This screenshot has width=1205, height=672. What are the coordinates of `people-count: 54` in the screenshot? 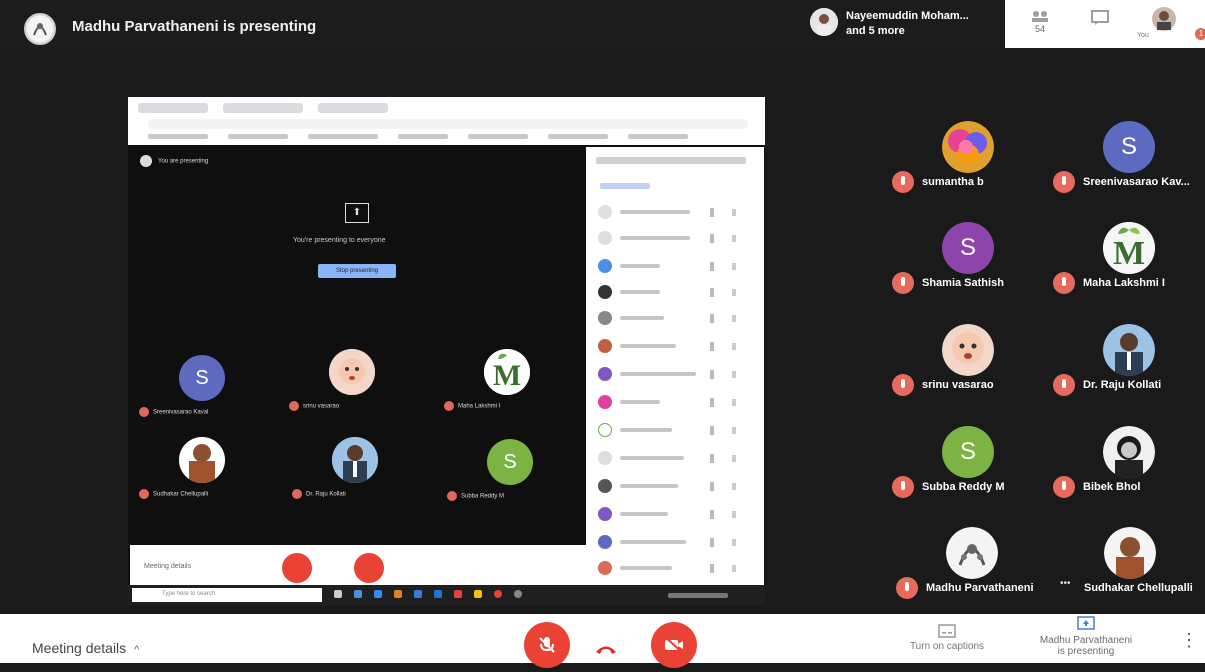 It's located at (1039, 29).